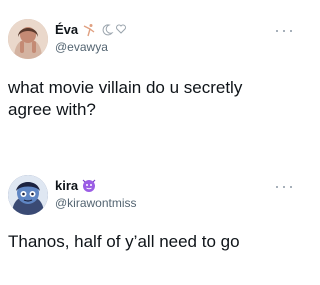  What do you see at coordinates (124, 241) in the screenshot?
I see `tweet-text: Thanos, half of y’all need to go` at bounding box center [124, 241].